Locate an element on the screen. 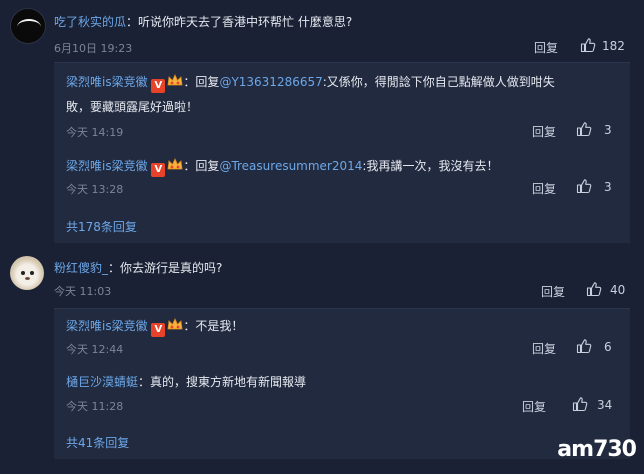  comment-username: 吃了秋实的瓜 is located at coordinates (90, 22).